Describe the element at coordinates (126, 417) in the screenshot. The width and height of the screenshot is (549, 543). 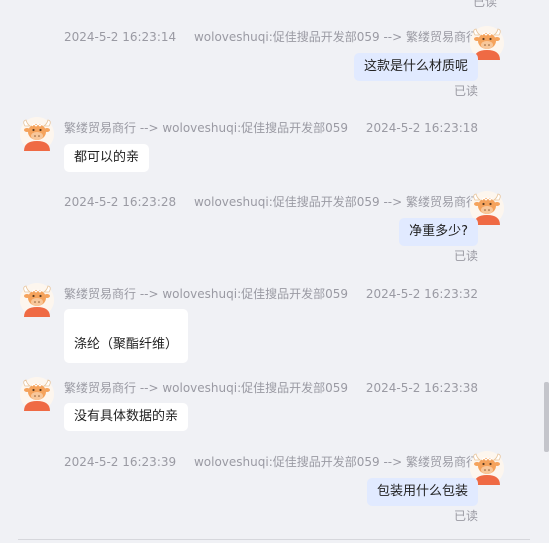
I see `message-bubble: 没有具体数据的亲` at that location.